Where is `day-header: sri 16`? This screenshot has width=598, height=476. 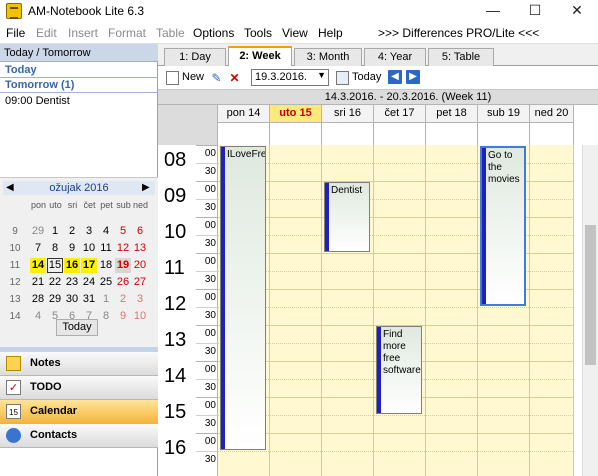
day-header: sri 16 is located at coordinates (348, 114).